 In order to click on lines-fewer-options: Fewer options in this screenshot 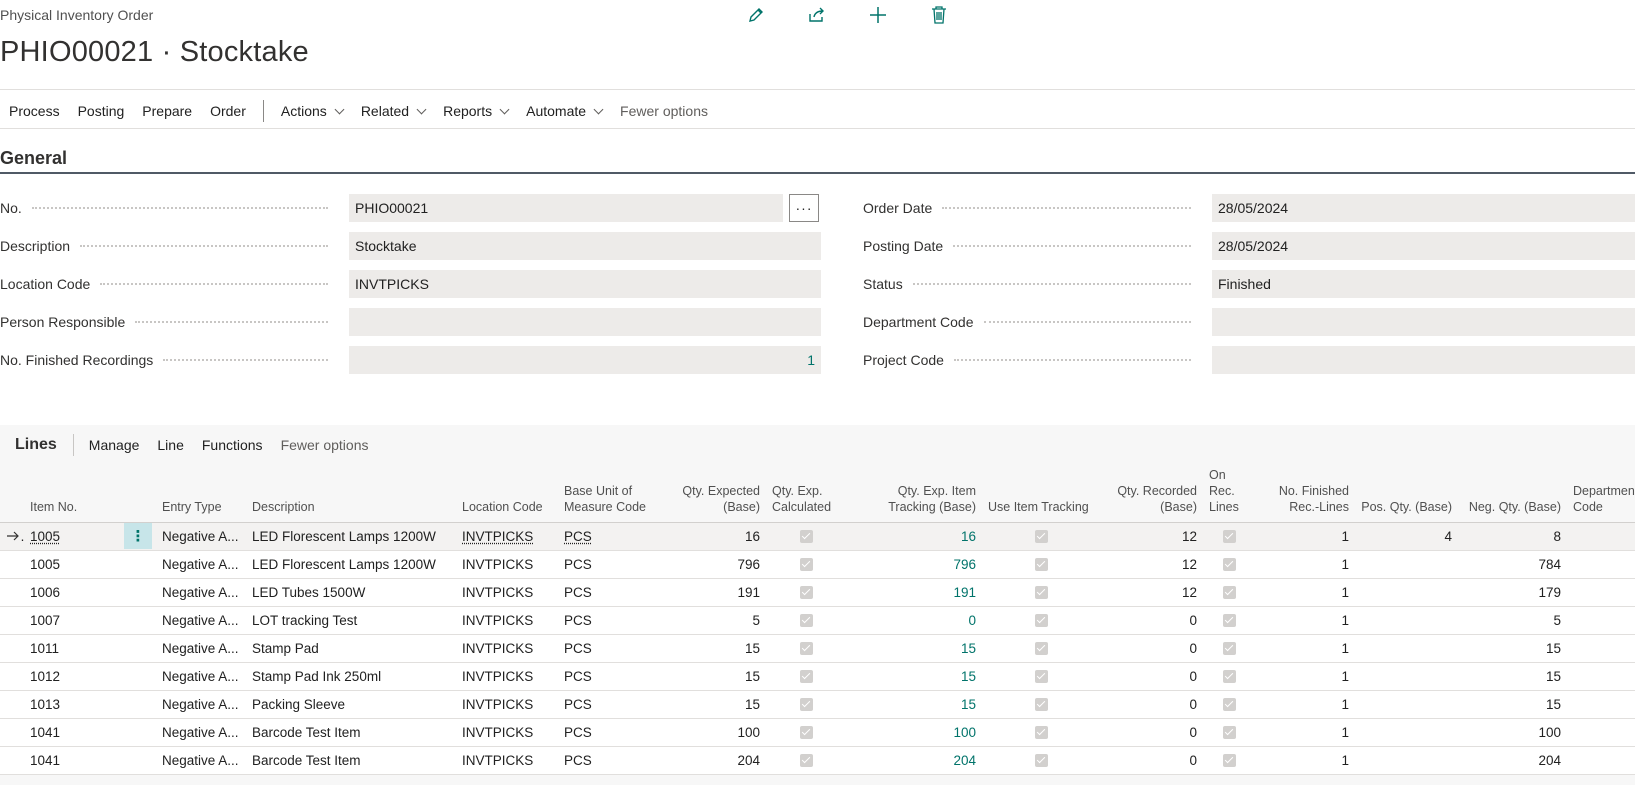, I will do `click(325, 445)`.